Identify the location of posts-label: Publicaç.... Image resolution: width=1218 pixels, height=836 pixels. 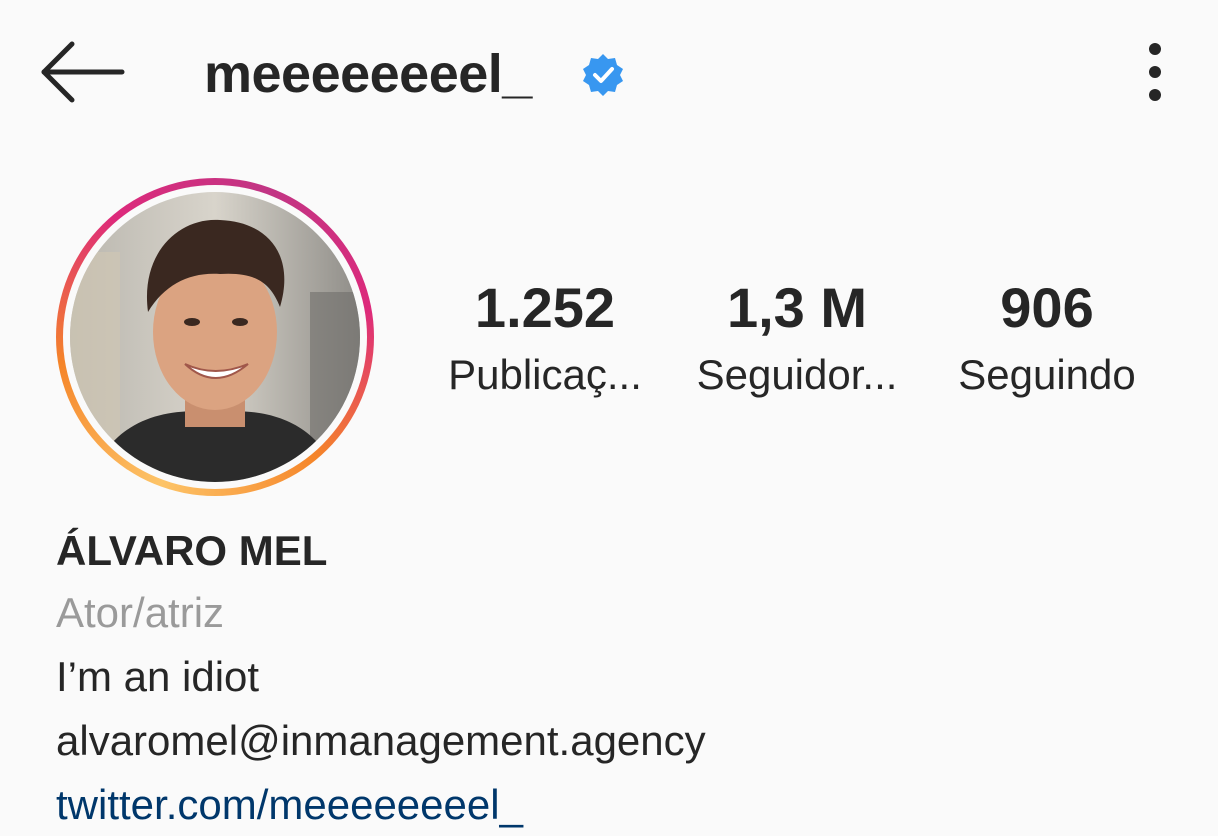
(545, 374).